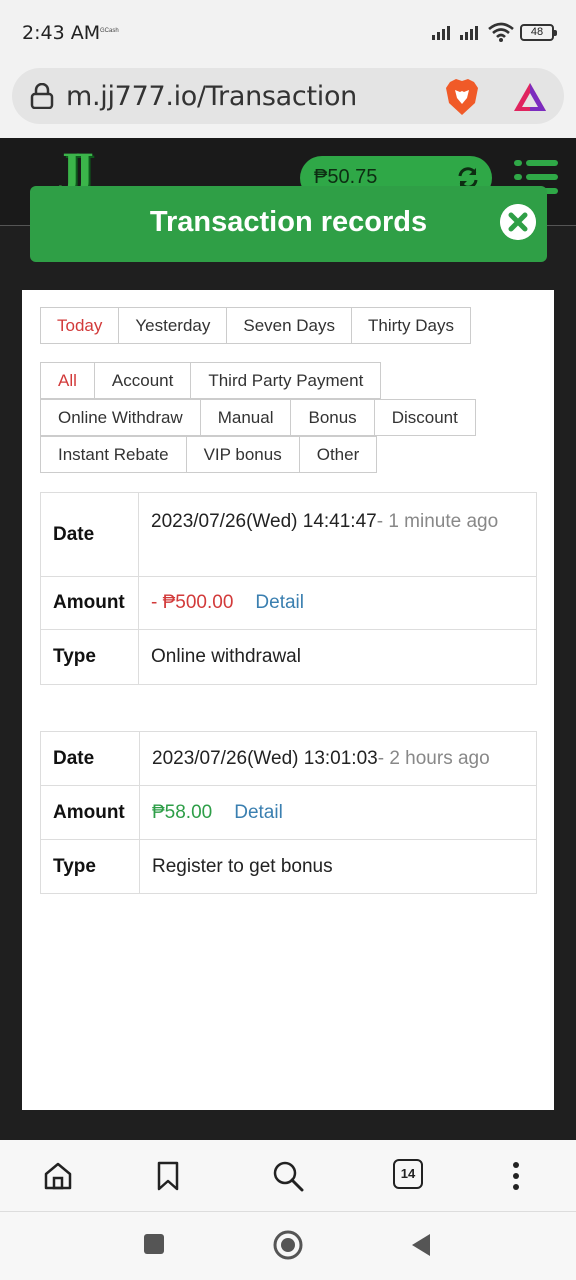 This screenshot has height=1280, width=576. Describe the element at coordinates (113, 454) in the screenshot. I see `filter-instant-rebate: Instant Rebate` at that location.